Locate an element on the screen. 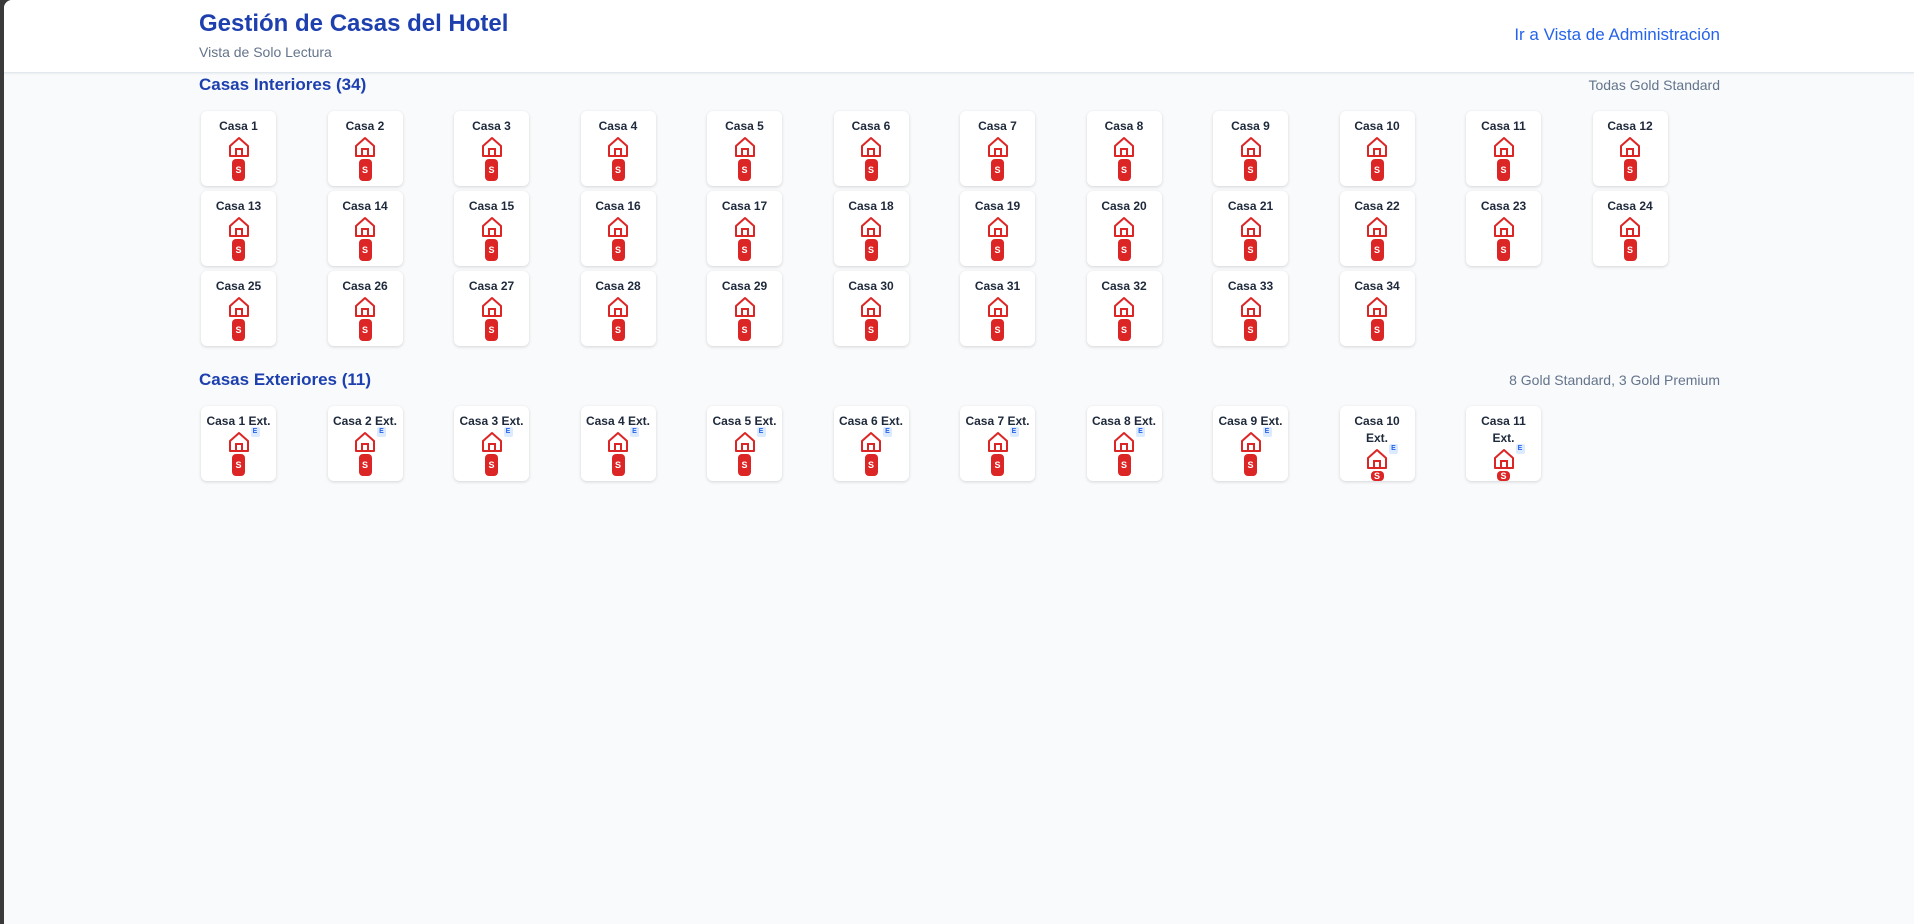 This screenshot has width=1914, height=924. house-name: Casa 10 is located at coordinates (1377, 126).